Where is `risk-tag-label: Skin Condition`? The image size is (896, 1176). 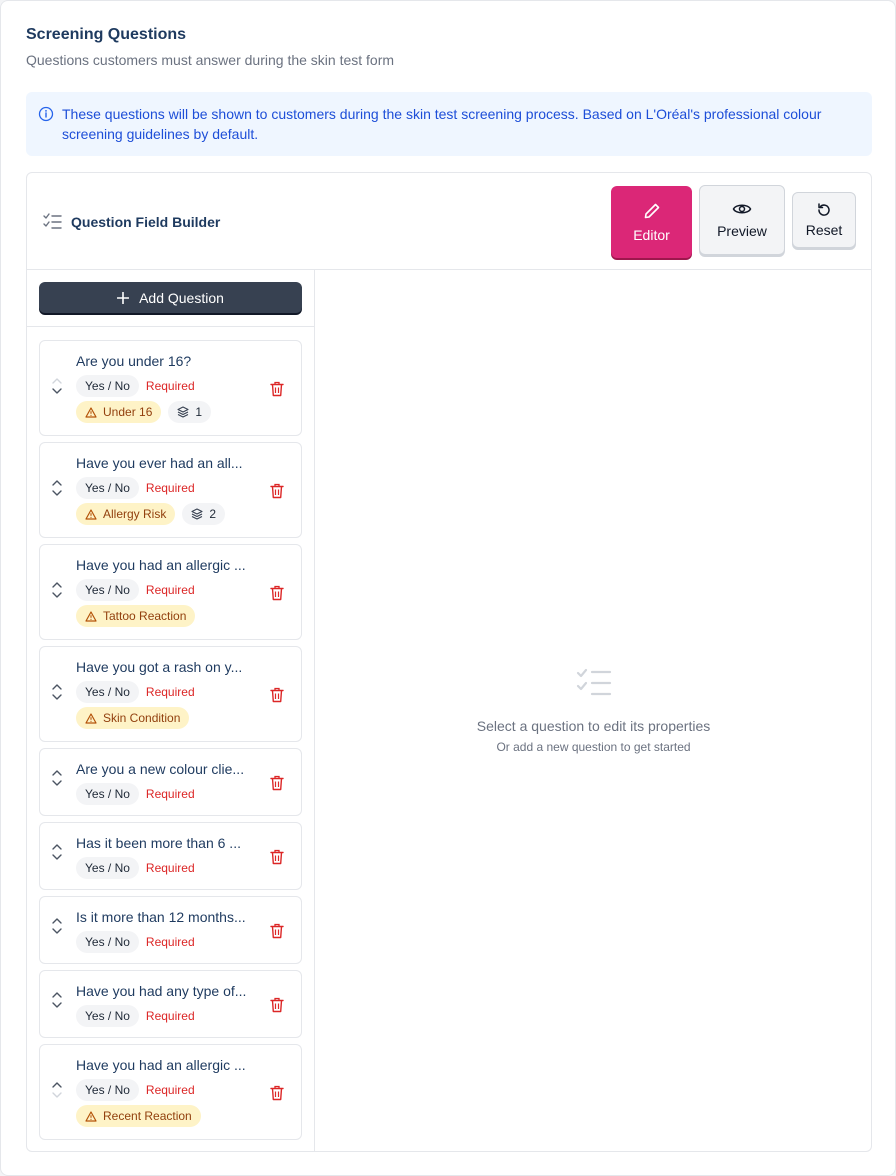 risk-tag-label: Skin Condition is located at coordinates (142, 718).